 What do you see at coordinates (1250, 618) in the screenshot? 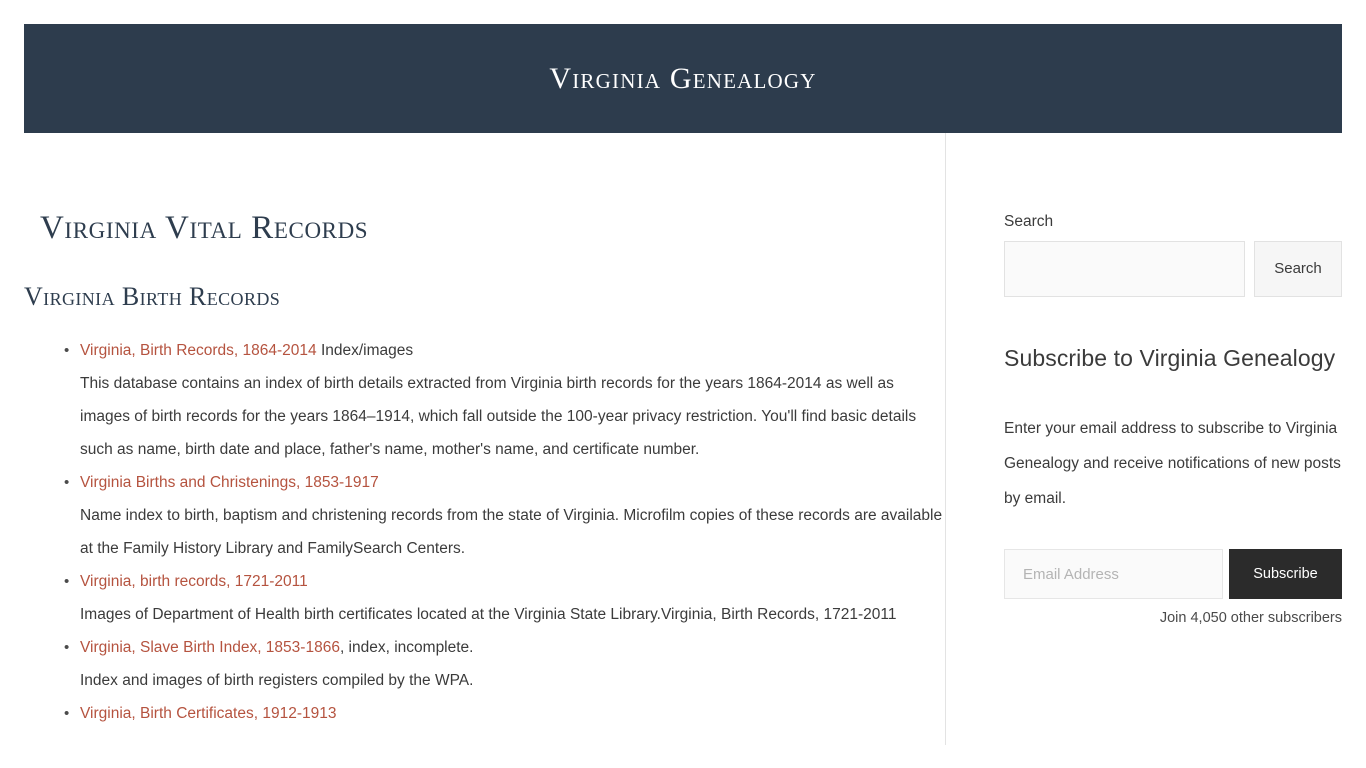
I see `subscriber-count: Join 4,050 other subscribers` at bounding box center [1250, 618].